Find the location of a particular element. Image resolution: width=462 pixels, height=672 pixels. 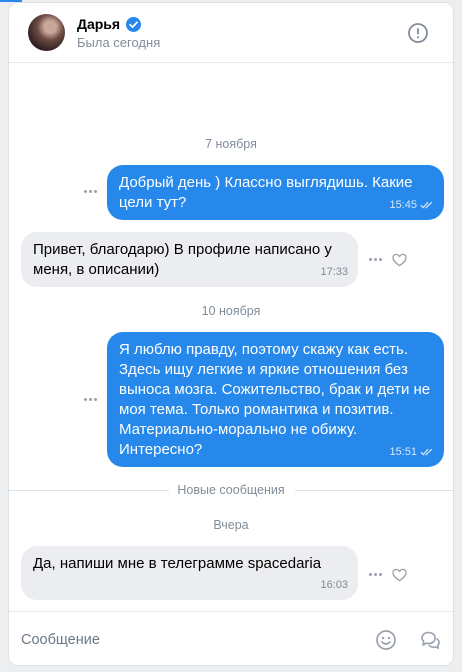

new-messages-label: Новые сообщения is located at coordinates (231, 490).